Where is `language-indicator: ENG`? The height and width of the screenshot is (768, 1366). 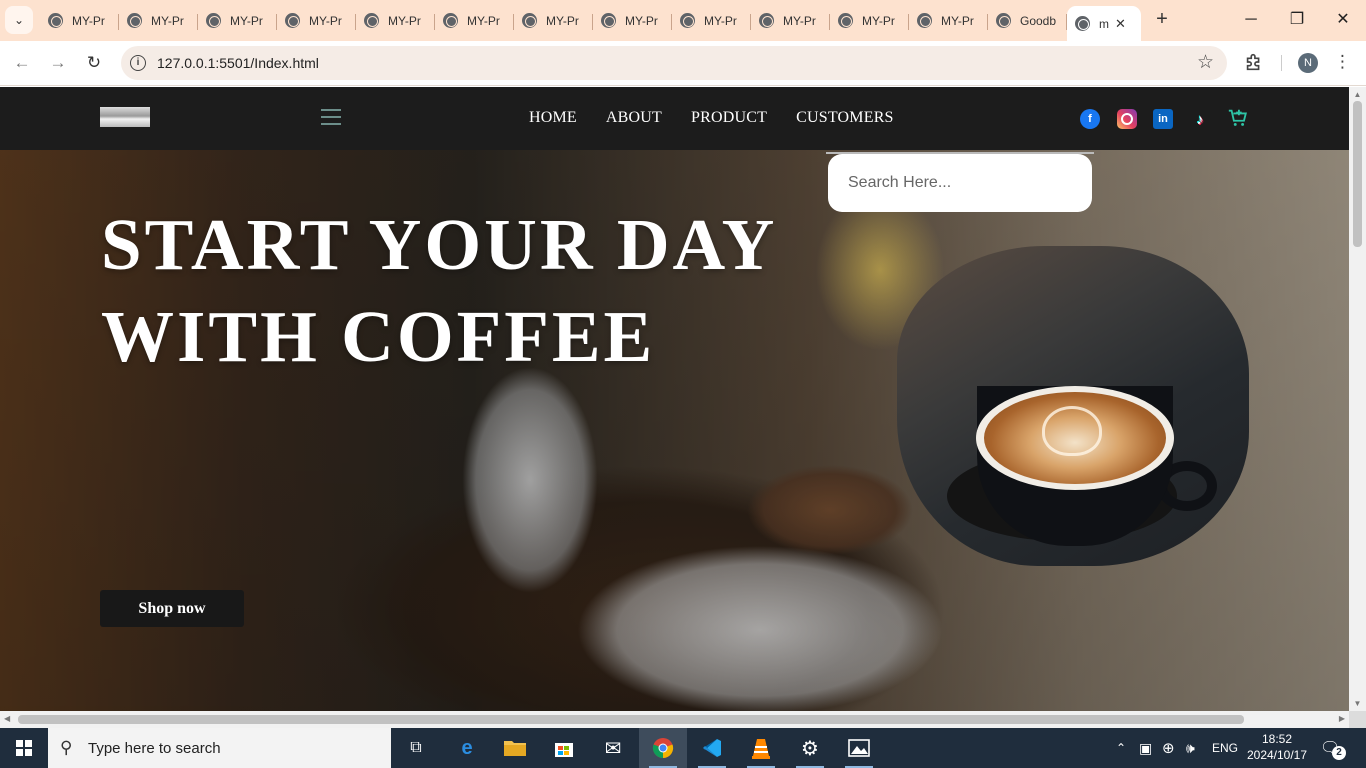
language-indicator: ENG is located at coordinates (1225, 748).